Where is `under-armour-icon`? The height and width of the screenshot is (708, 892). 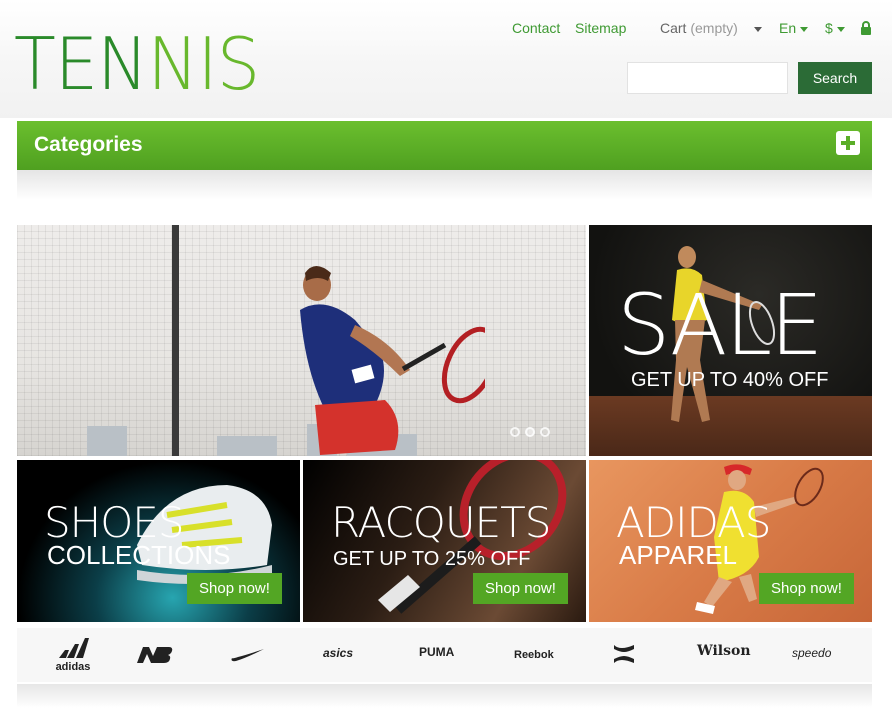
under-armour-icon is located at coordinates (624, 654).